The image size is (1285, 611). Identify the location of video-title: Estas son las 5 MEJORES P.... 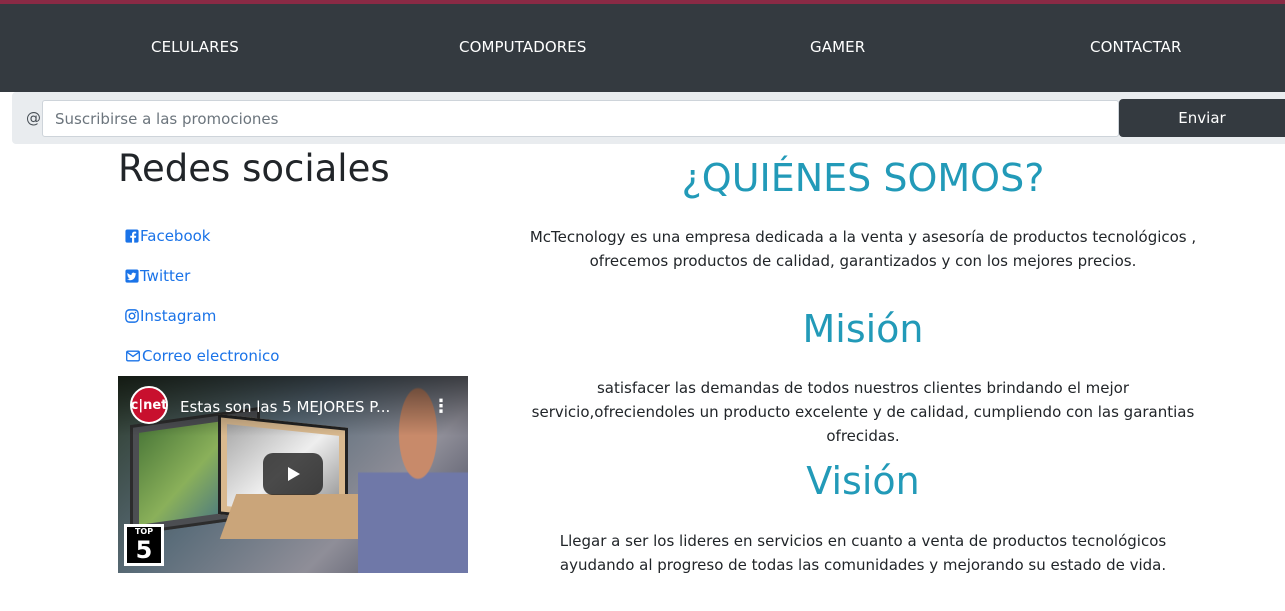
(285, 407).